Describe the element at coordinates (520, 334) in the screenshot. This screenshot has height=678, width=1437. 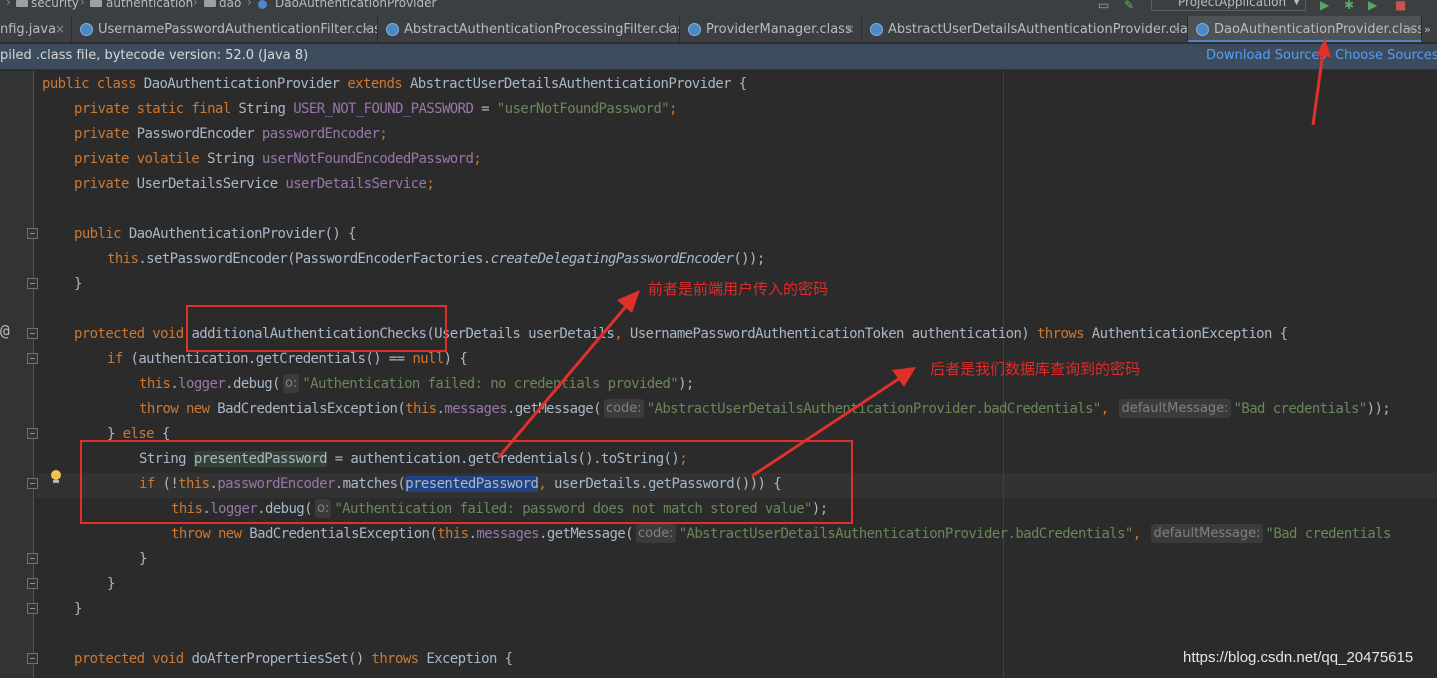
I see `parameters: (UserDetails userDetails` at that location.